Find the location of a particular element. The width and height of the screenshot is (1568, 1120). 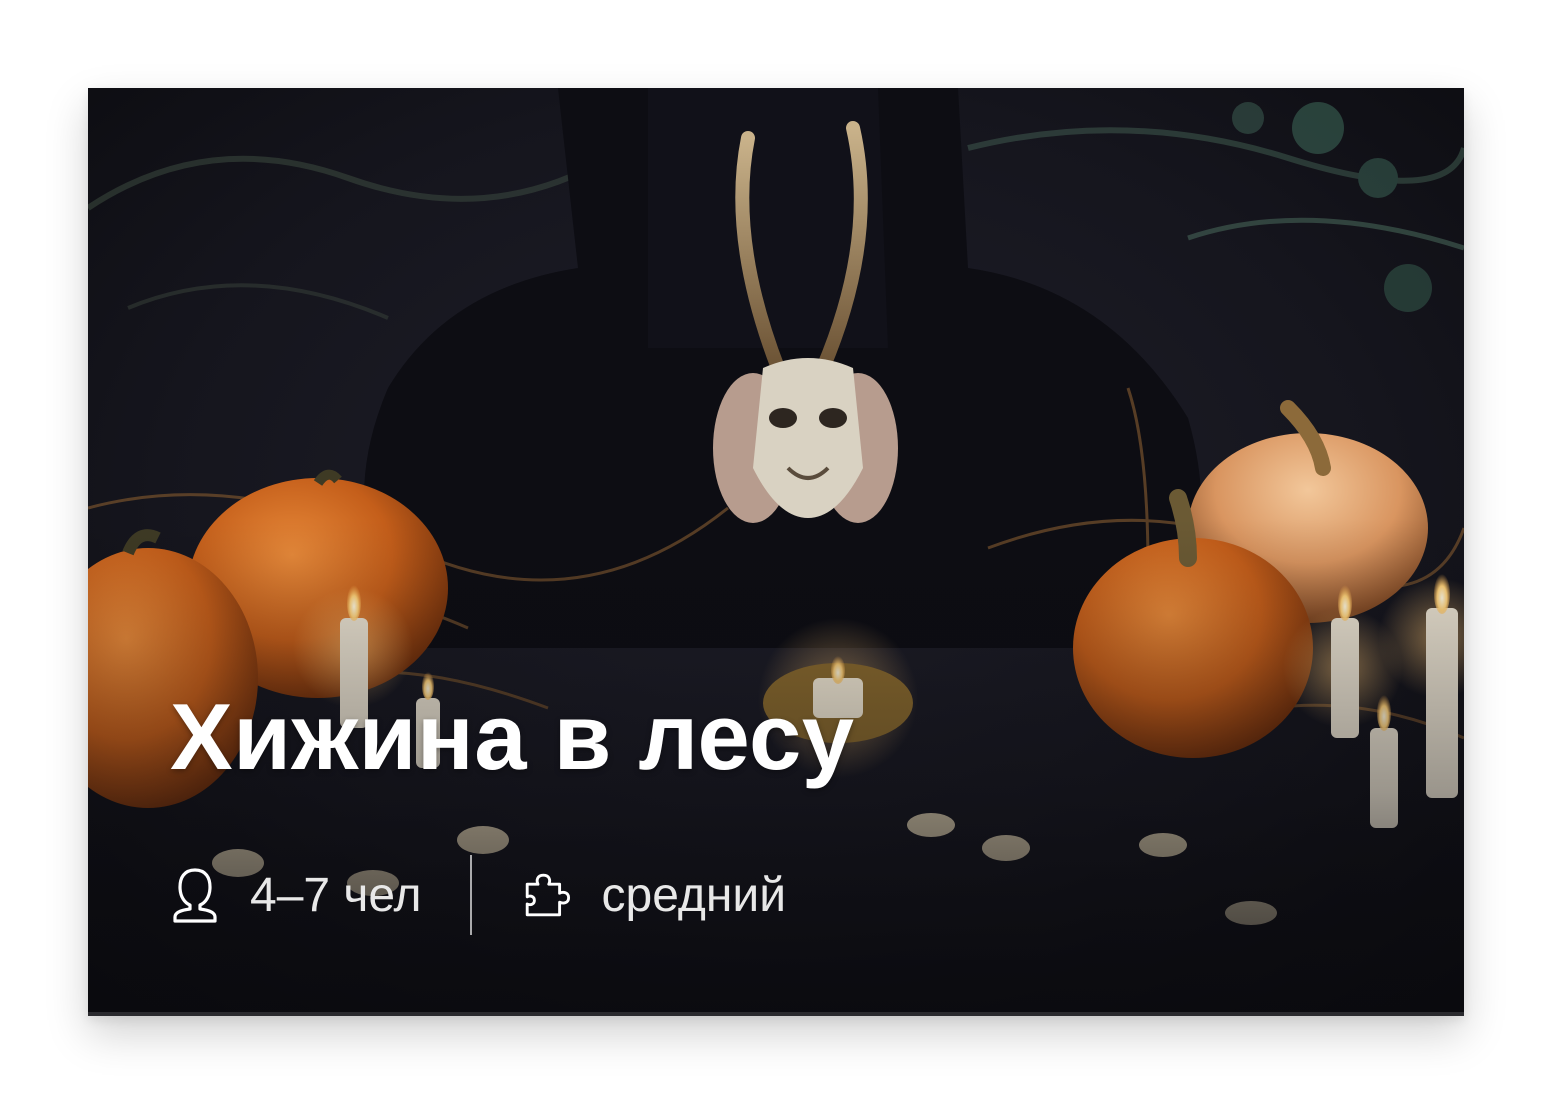

difficulty-label: средний is located at coordinates (694, 895).